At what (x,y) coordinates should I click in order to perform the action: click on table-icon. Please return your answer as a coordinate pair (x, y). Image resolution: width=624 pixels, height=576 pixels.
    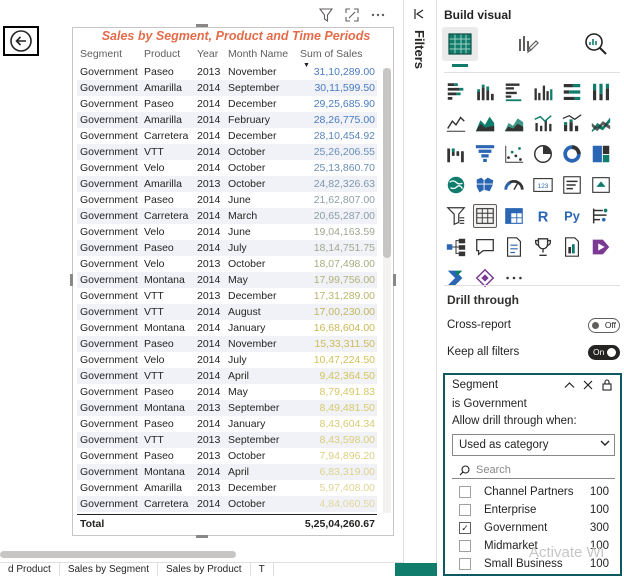
    Looking at the image, I should click on (485, 216).